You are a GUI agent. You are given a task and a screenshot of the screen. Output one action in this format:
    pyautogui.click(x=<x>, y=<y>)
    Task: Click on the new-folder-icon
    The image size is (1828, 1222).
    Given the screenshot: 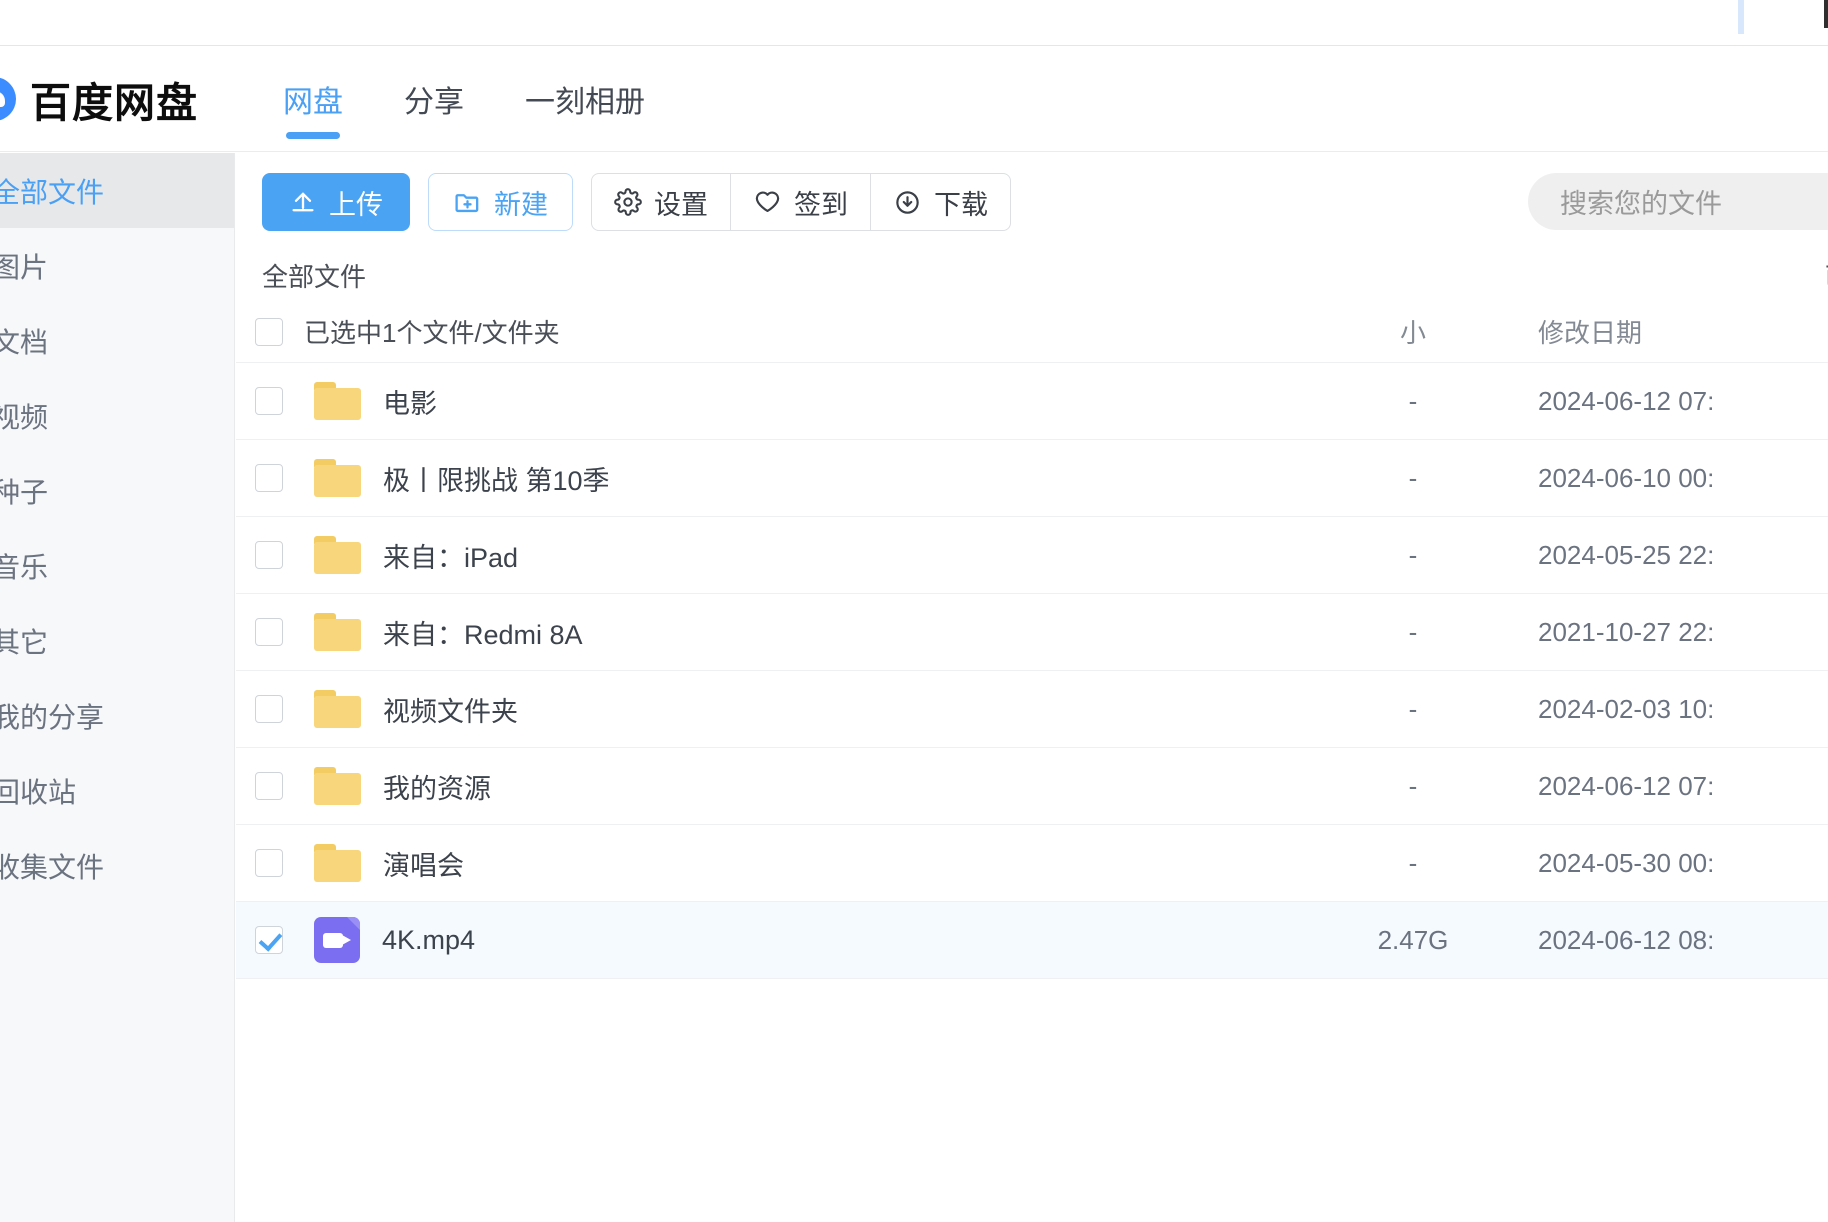 What is the action you would take?
    pyautogui.click(x=467, y=202)
    